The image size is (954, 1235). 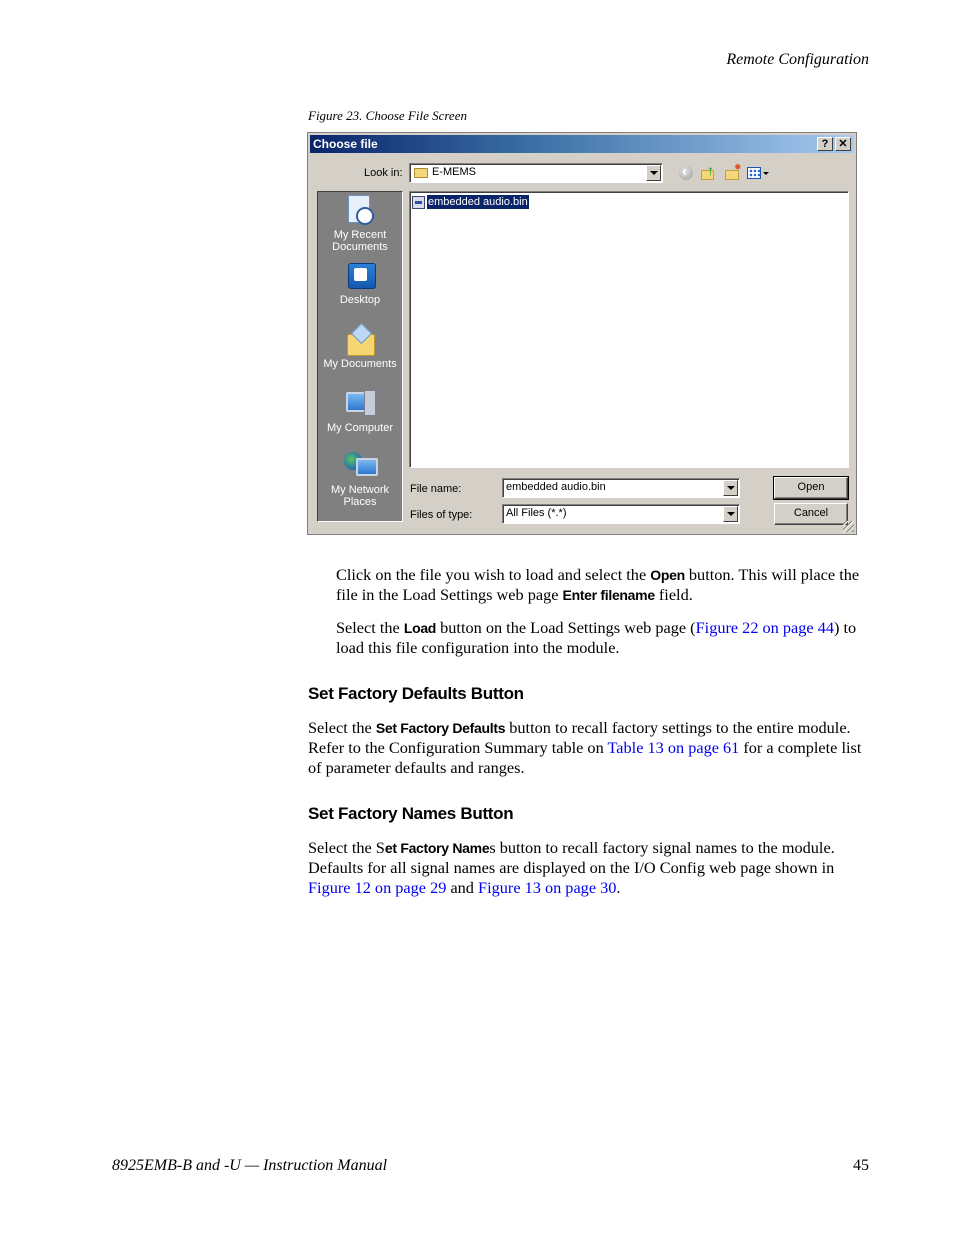 I want to click on section-heading-factory-defaults: Set Factory Defaults Button, so click(x=416, y=693).